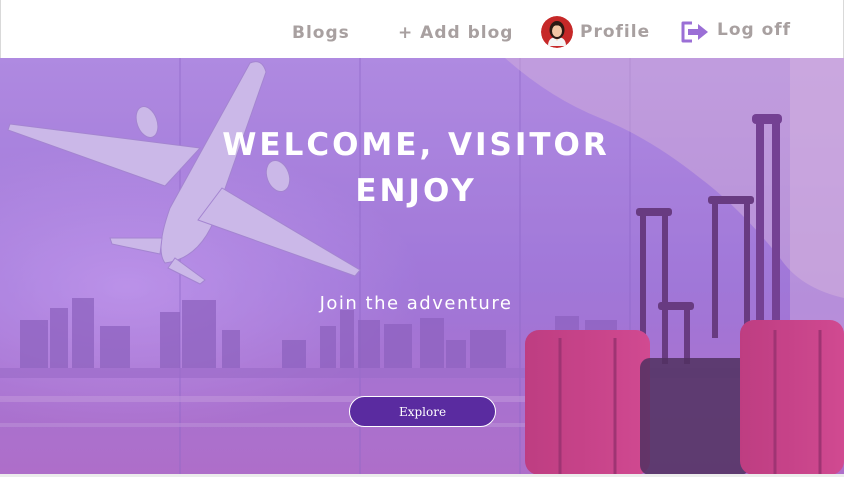 The height and width of the screenshot is (477, 844). Describe the element at coordinates (695, 32) in the screenshot. I see `sign-out-icon` at that location.